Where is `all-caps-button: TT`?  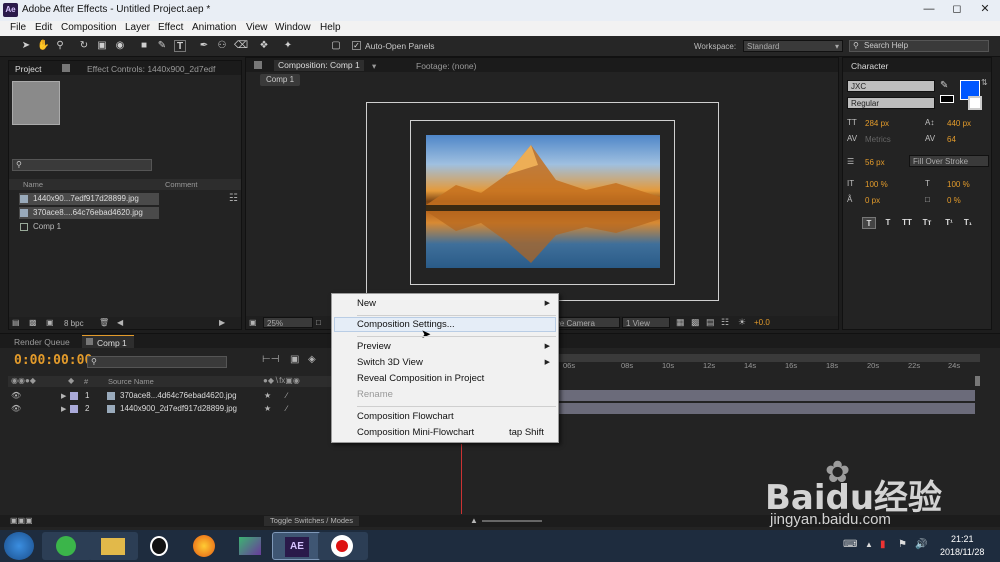 all-caps-button: TT is located at coordinates (907, 223).